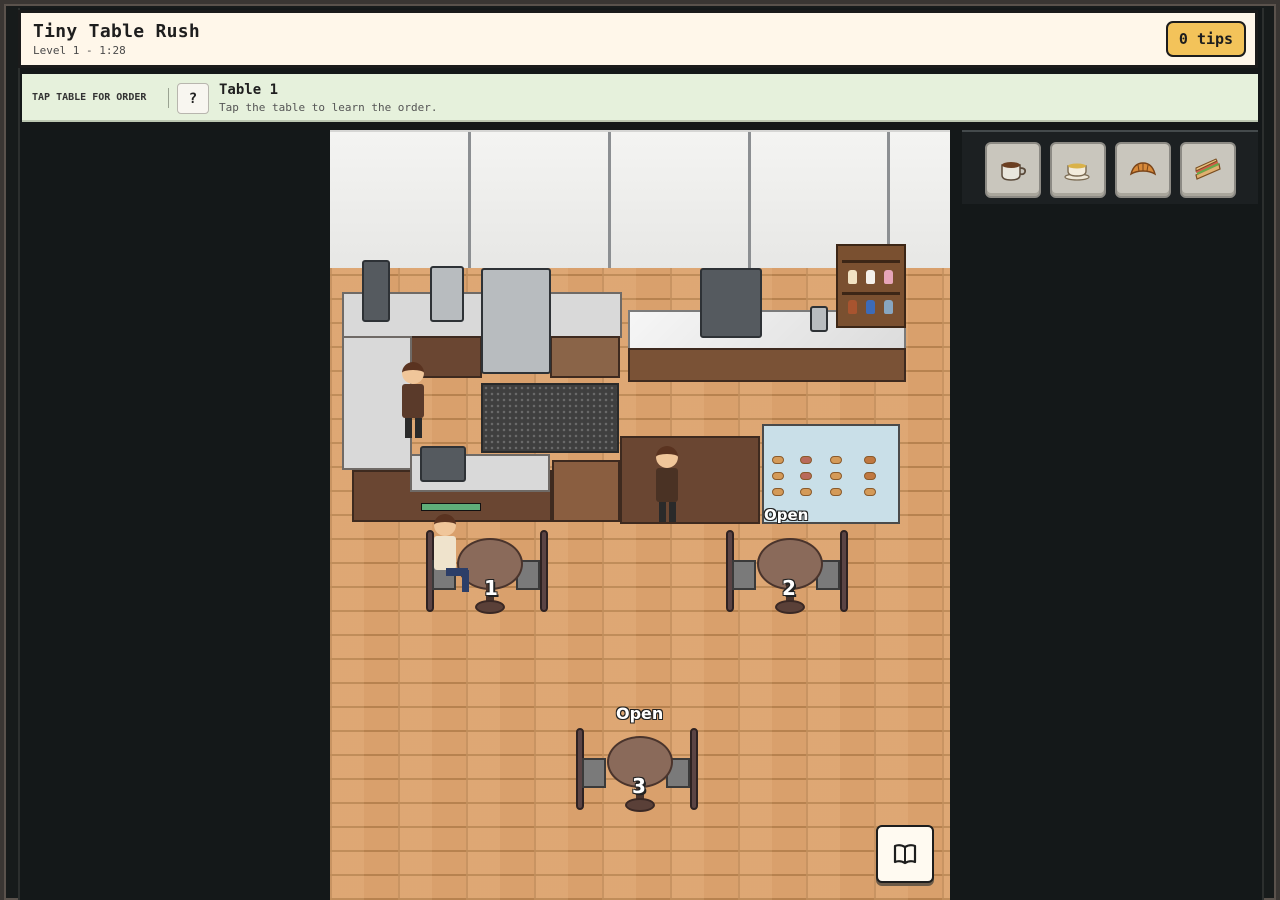 This screenshot has height=900, width=1280. I want to click on table-number: 3, so click(639, 786).